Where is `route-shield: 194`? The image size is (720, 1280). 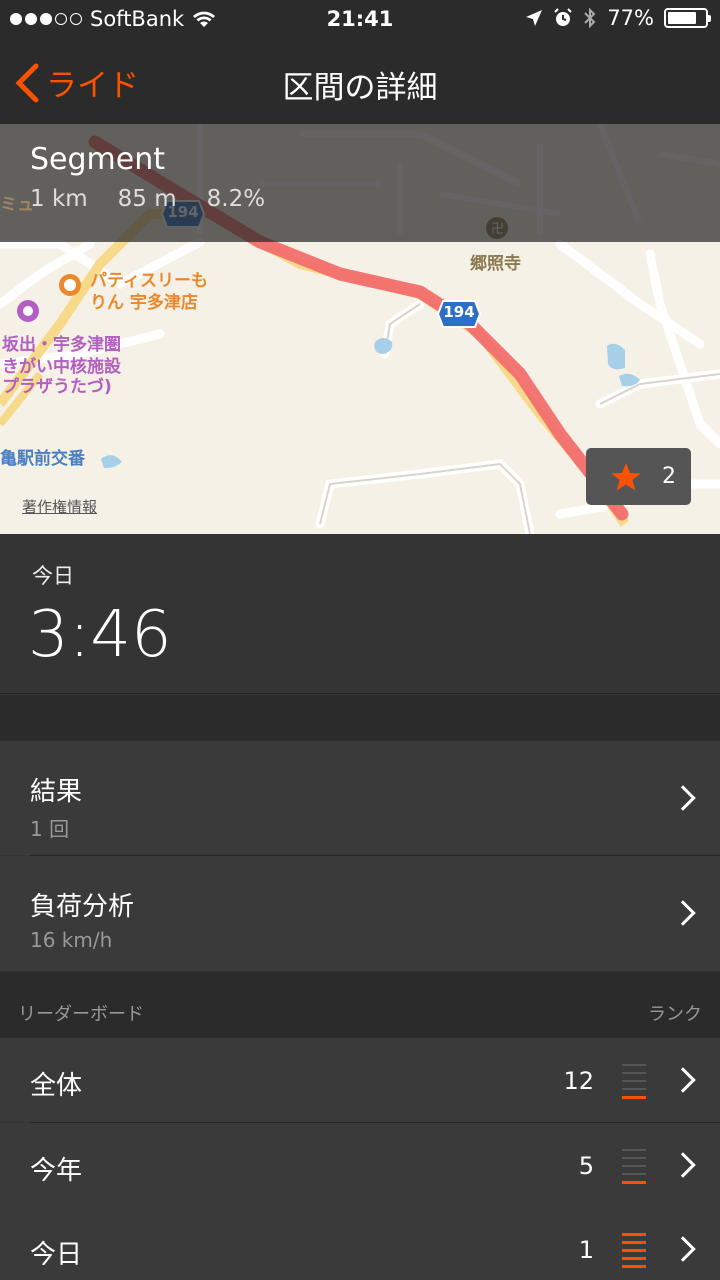
route-shield: 194 is located at coordinates (459, 314).